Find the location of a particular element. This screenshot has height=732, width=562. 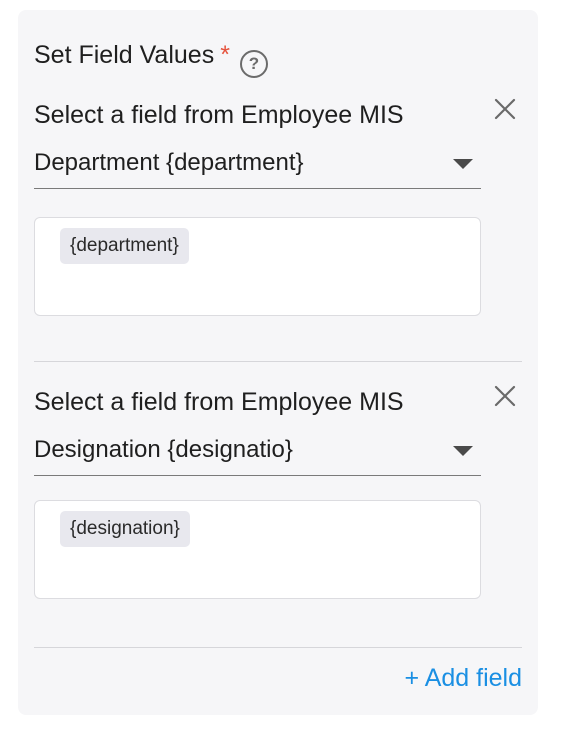

field-token-chip: {designation} is located at coordinates (125, 529).